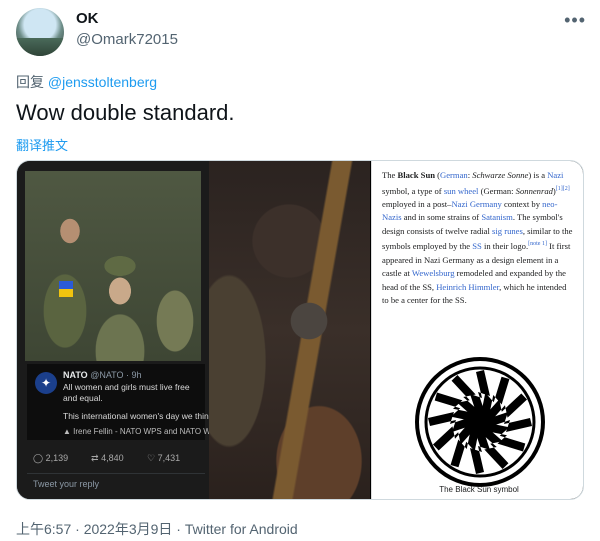 The image size is (600, 541). I want to click on more-options-icon: •••, so click(575, 20).